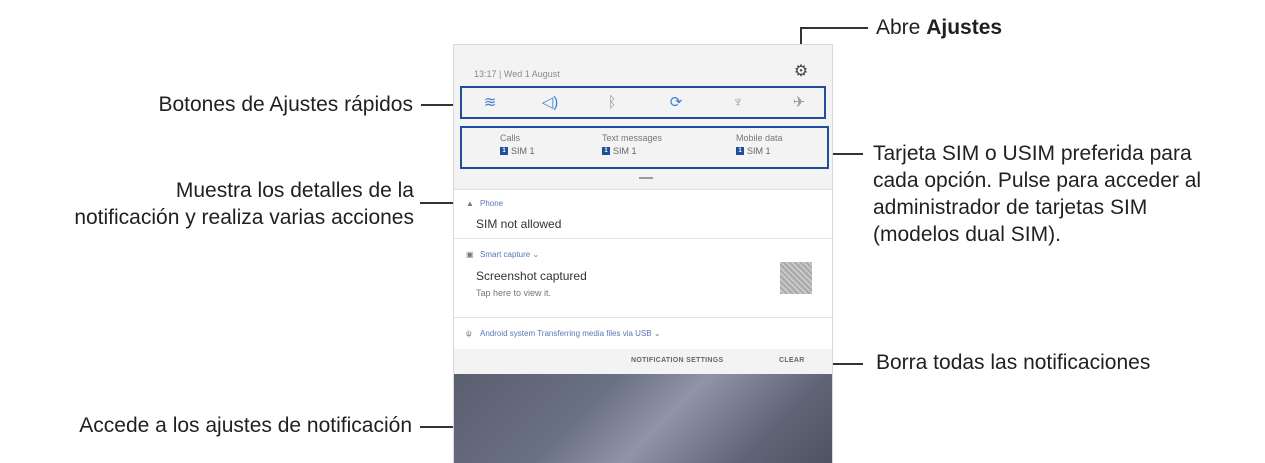 The height and width of the screenshot is (463, 1265). Describe the element at coordinates (834, 28) in the screenshot. I see `leader-settings-h` at that location.